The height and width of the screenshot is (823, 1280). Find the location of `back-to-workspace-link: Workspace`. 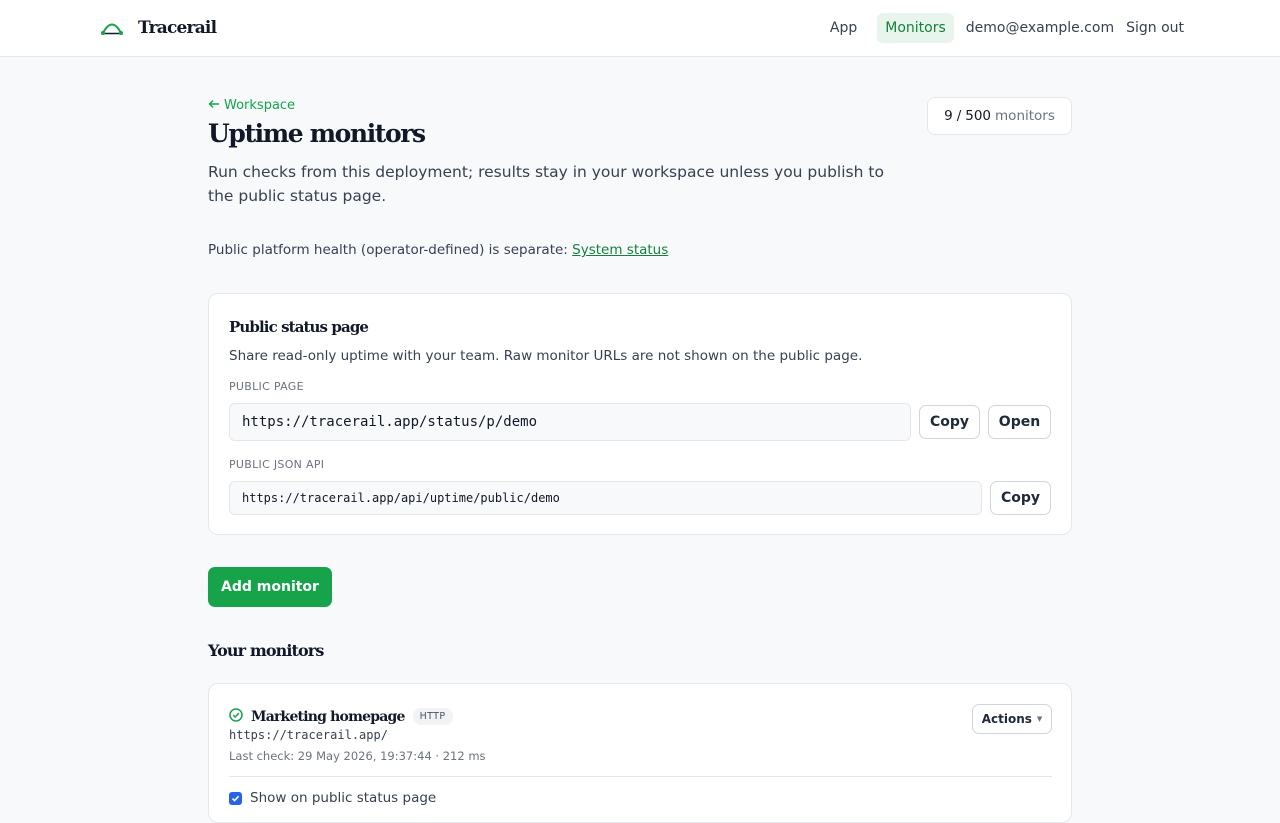

back-to-workspace-link: Workspace is located at coordinates (251, 105).